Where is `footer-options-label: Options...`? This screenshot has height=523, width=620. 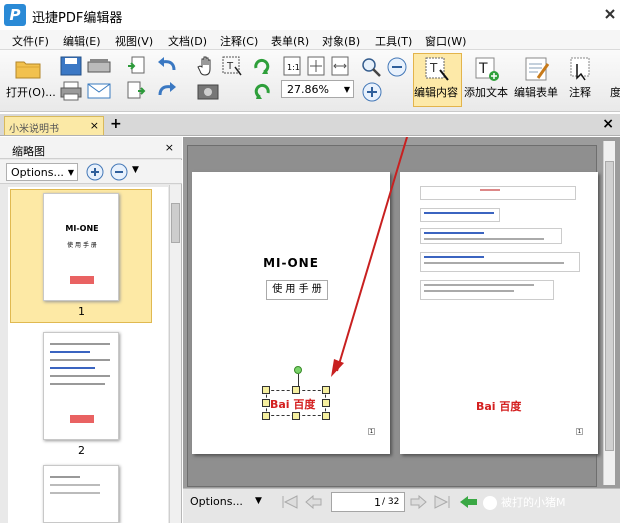 footer-options-label: Options... is located at coordinates (216, 501).